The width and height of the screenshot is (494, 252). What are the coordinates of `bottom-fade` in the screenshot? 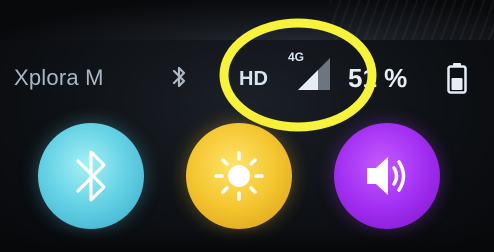 It's located at (247, 240).